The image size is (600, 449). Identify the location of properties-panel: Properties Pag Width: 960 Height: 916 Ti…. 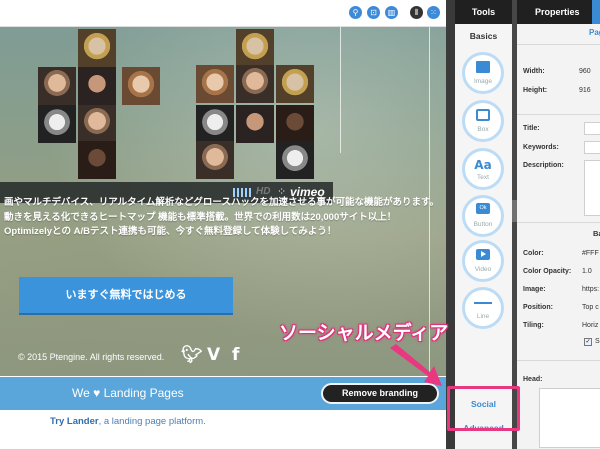
(558, 224).